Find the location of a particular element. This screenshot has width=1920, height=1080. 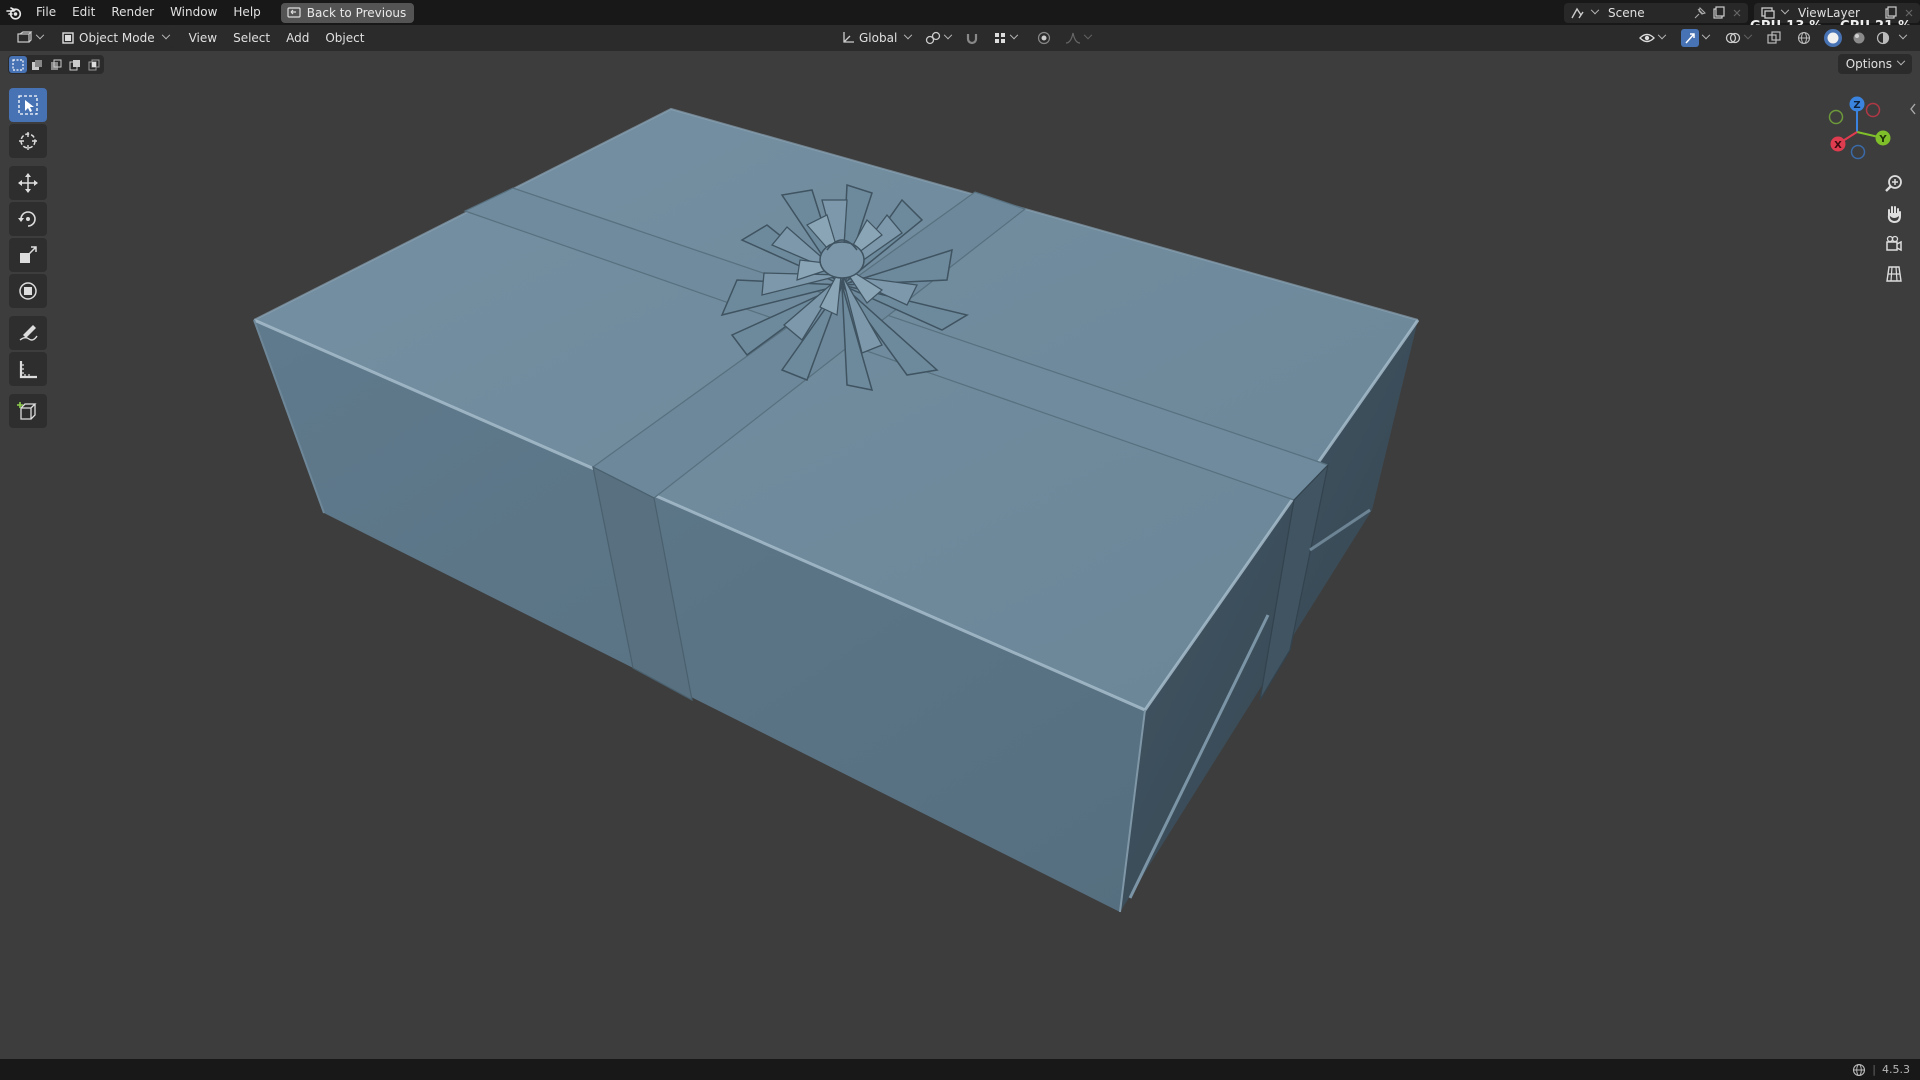

proportional-edit-icon is located at coordinates (1044, 38).